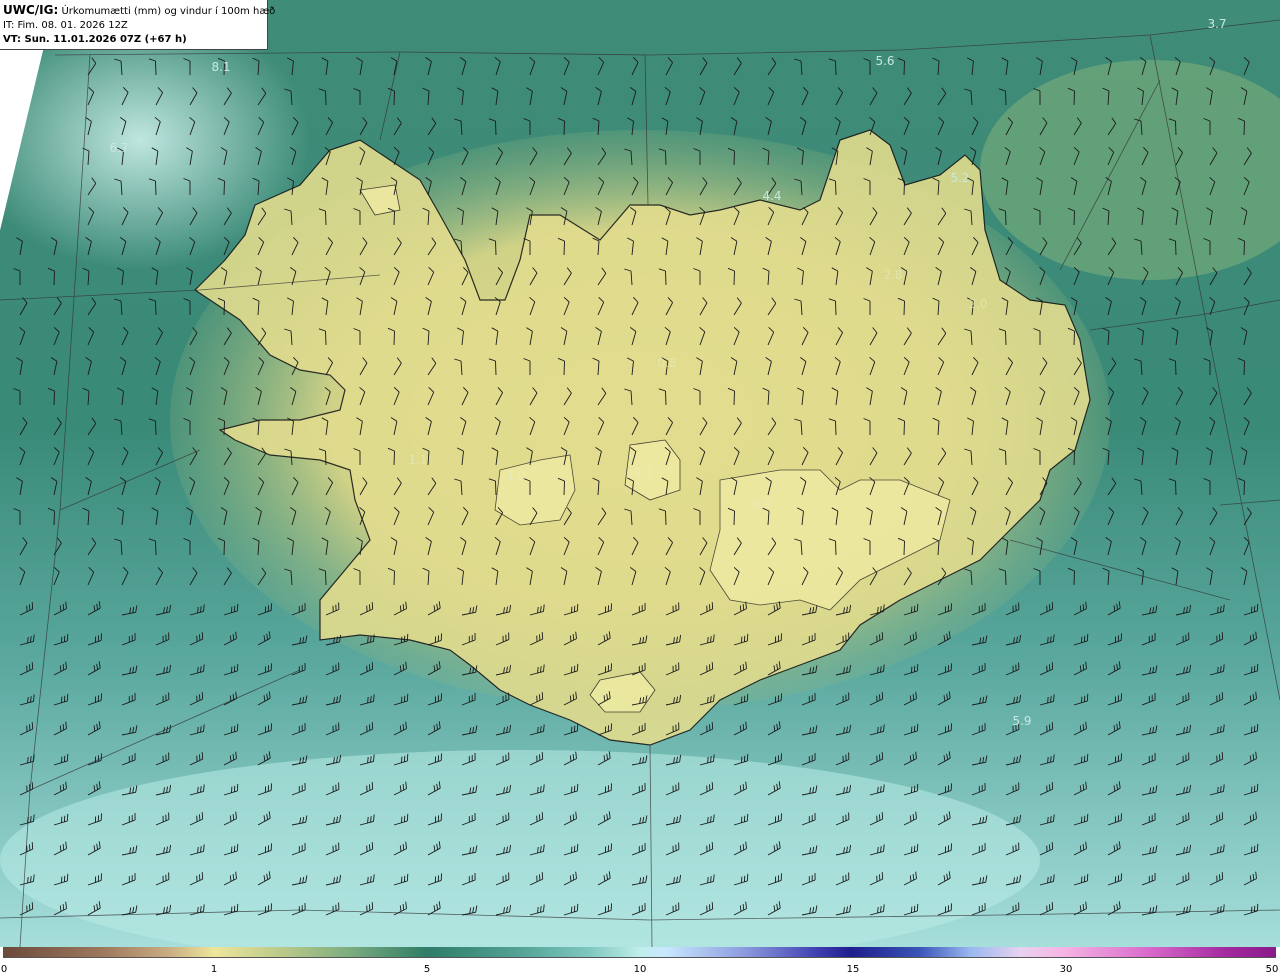 This screenshot has width=1280, height=978. What do you see at coordinates (667, 363) in the screenshot?
I see `value-label: 0.8` at bounding box center [667, 363].